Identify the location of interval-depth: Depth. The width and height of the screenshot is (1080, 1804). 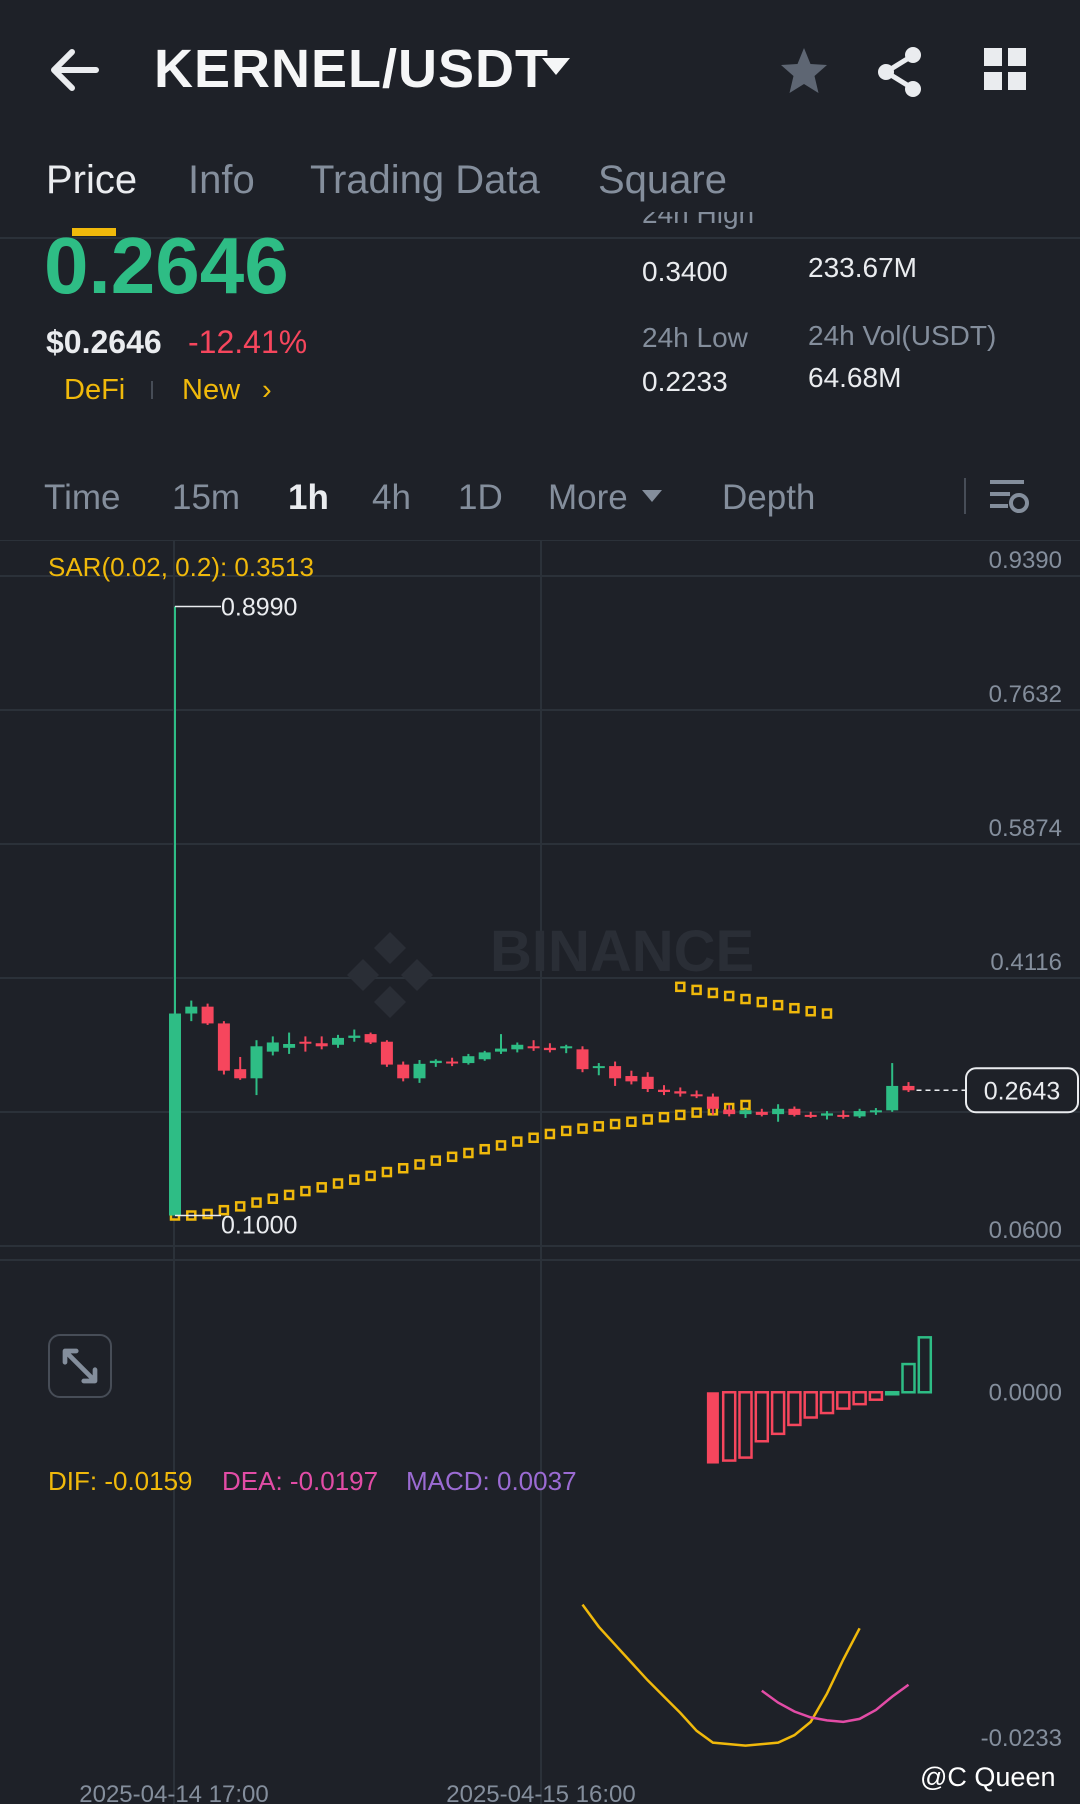
(768, 498).